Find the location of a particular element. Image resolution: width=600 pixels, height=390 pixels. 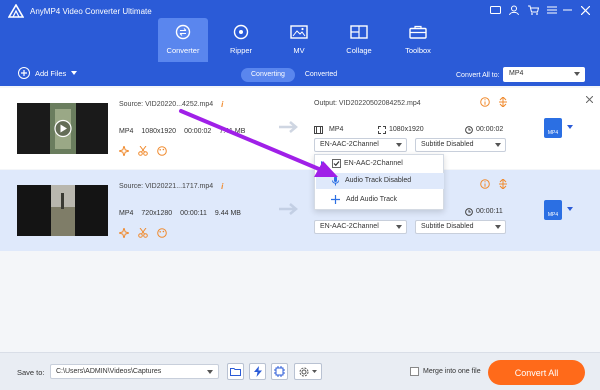

play-indicator-icon is located at coordinates (323, 164).